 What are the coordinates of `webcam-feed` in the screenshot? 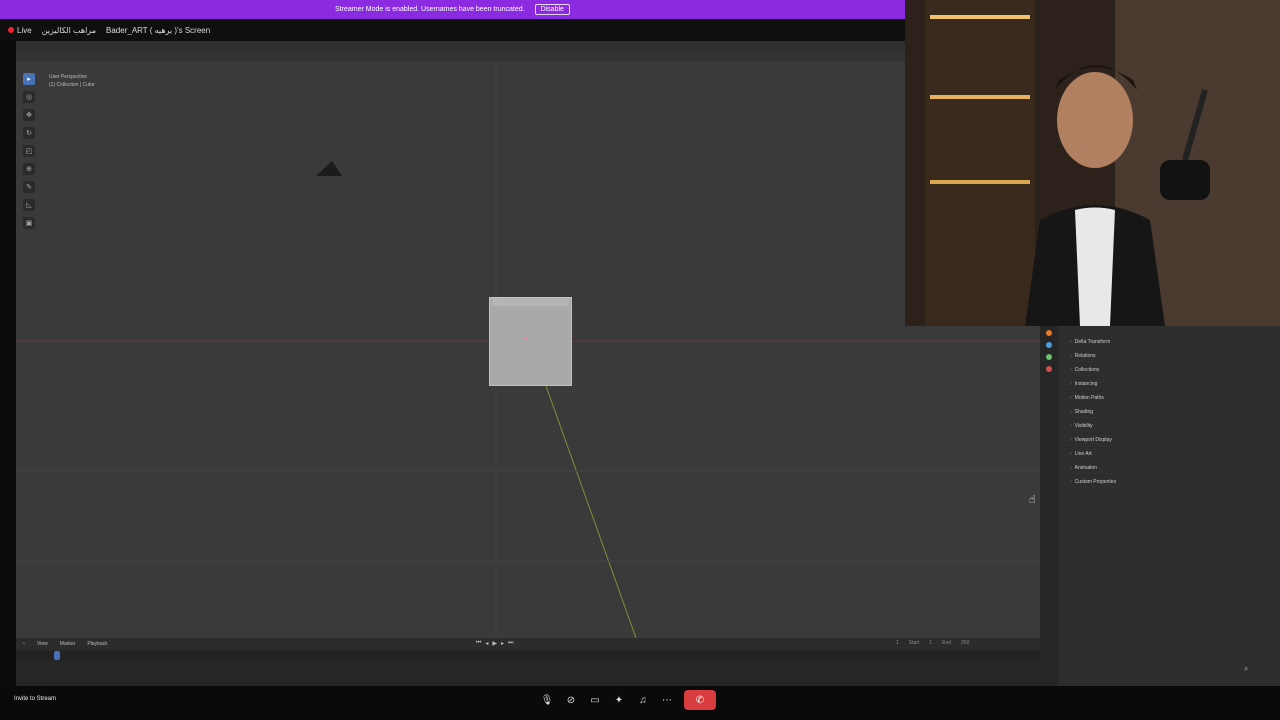 It's located at (1092, 163).